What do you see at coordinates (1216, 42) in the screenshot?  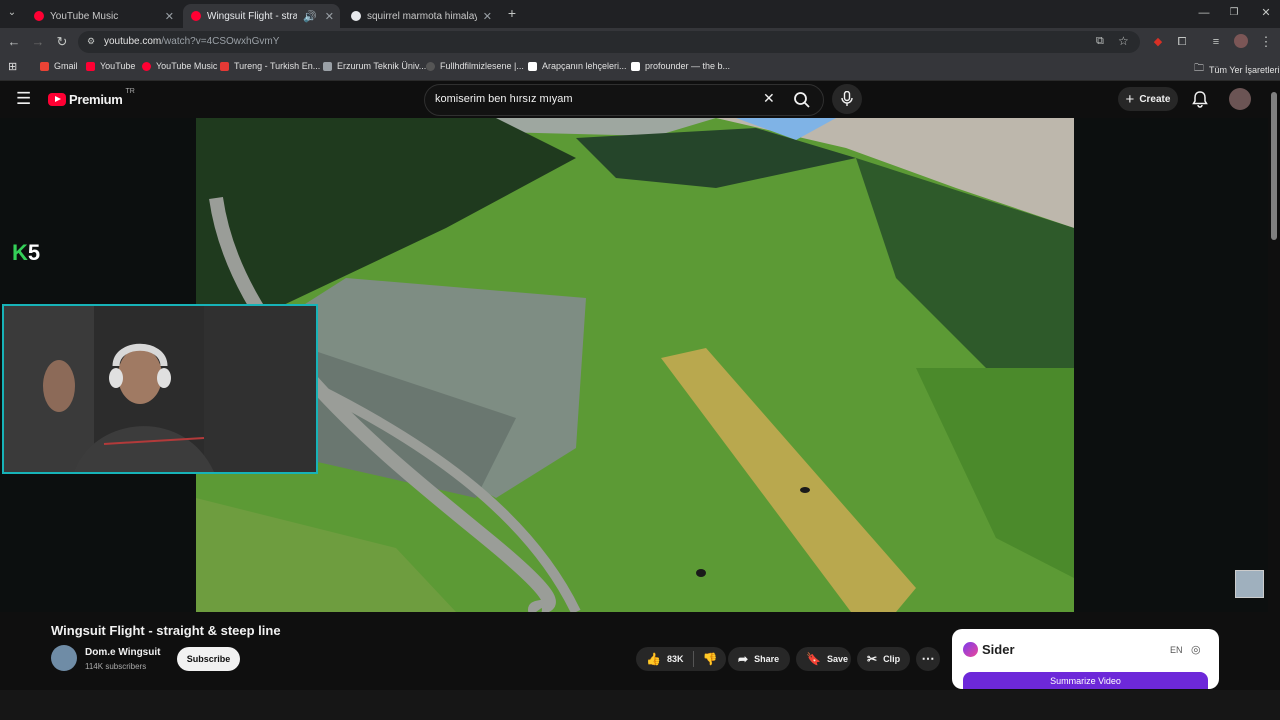 I see `media-controls-icon: ≡` at bounding box center [1216, 42].